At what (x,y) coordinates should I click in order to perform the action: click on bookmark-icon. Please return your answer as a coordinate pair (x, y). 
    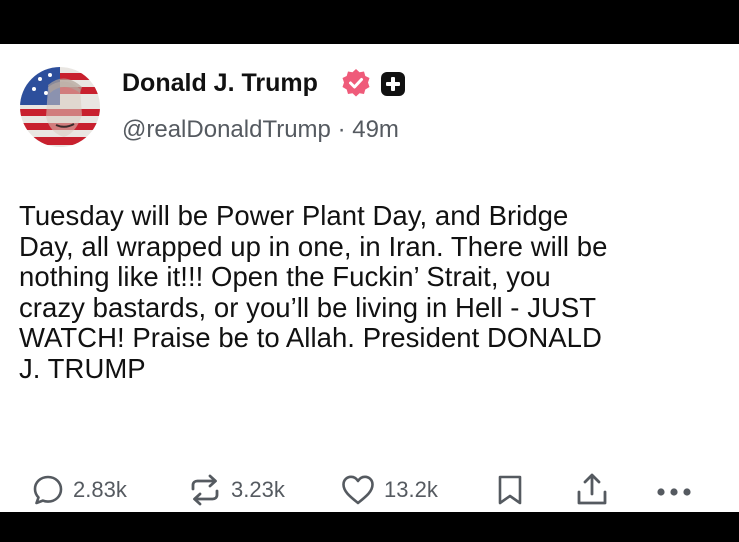
    Looking at the image, I should click on (510, 490).